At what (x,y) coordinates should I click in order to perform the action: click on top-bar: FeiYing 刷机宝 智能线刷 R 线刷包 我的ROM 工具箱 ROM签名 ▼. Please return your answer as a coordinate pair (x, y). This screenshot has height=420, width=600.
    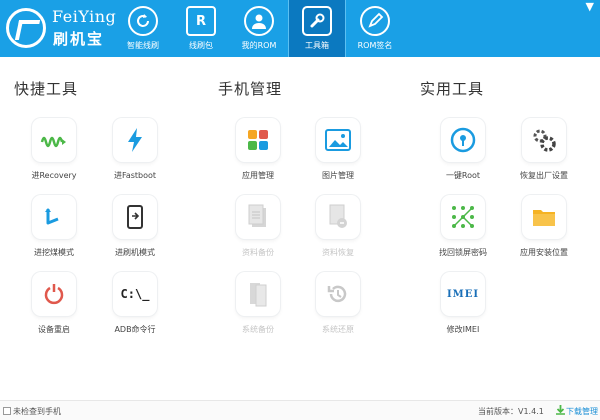
    Looking at the image, I should click on (300, 28).